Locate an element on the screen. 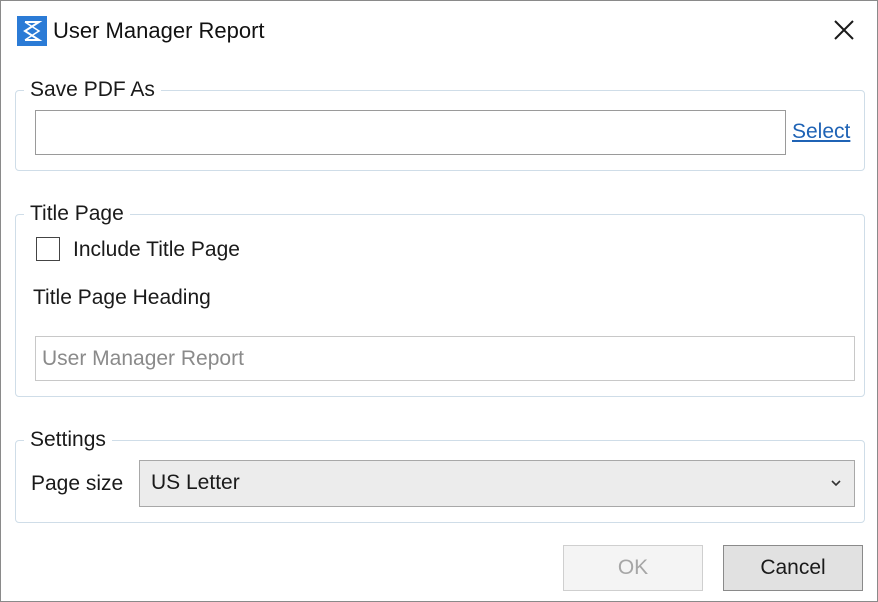  title-page-legend: Title Page is located at coordinates (77, 213).